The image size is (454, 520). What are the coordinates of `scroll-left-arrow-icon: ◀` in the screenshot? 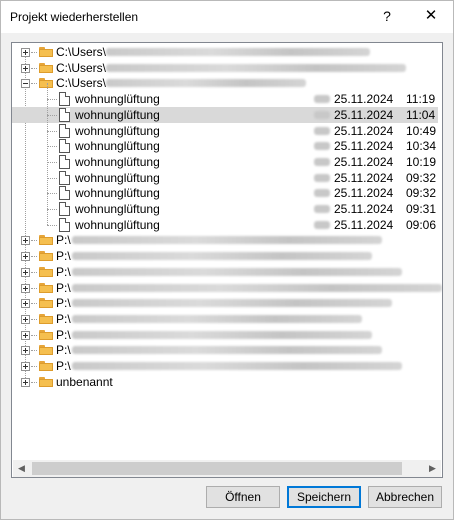 It's located at (21, 468).